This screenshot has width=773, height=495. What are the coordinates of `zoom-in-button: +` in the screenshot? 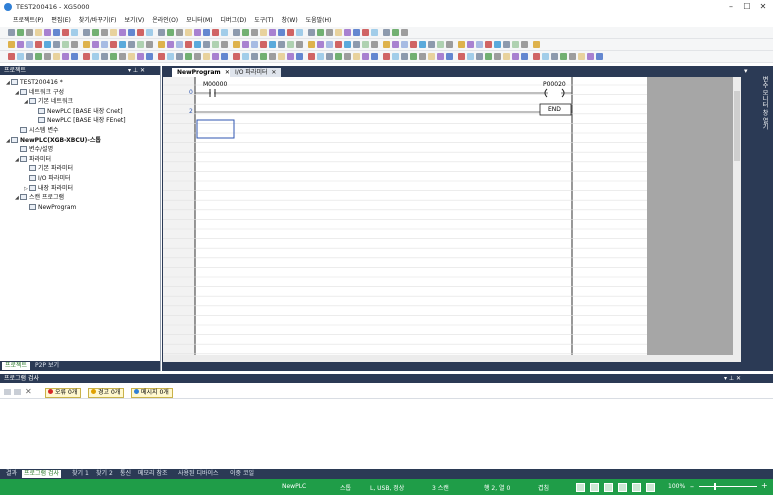 It's located at (764, 485).